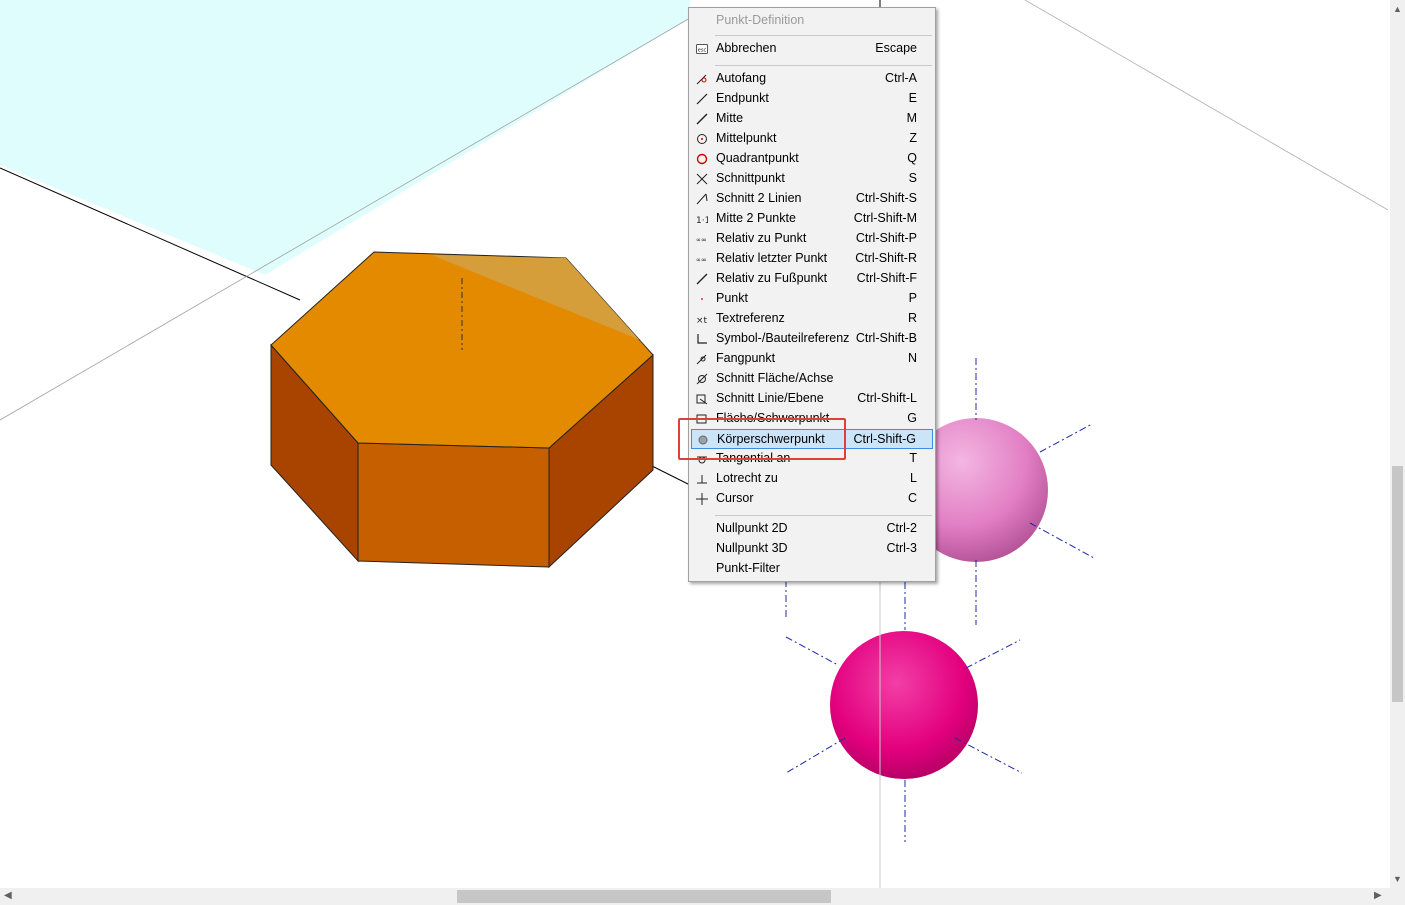 The width and height of the screenshot is (1405, 905). I want to click on menu-item-quadrantpunkt: Quadrantpunkt Q, so click(812, 159).